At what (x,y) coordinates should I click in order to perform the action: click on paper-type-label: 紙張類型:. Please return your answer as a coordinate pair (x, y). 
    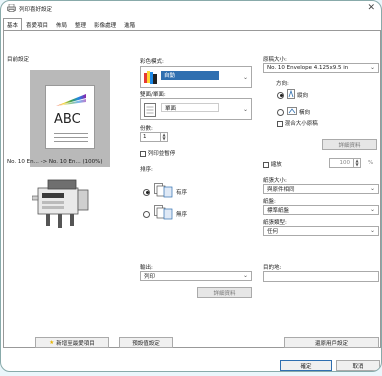
    Looking at the image, I should click on (275, 223).